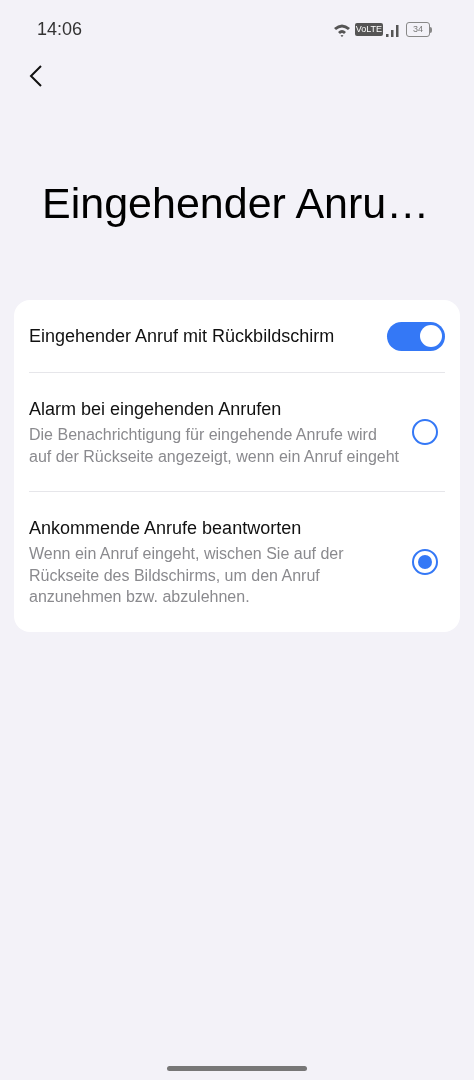 Image resolution: width=474 pixels, height=1080 pixels. Describe the element at coordinates (182, 336) in the screenshot. I see `setting-title: Eingehender Anruf mit Rückbildschirm` at that location.